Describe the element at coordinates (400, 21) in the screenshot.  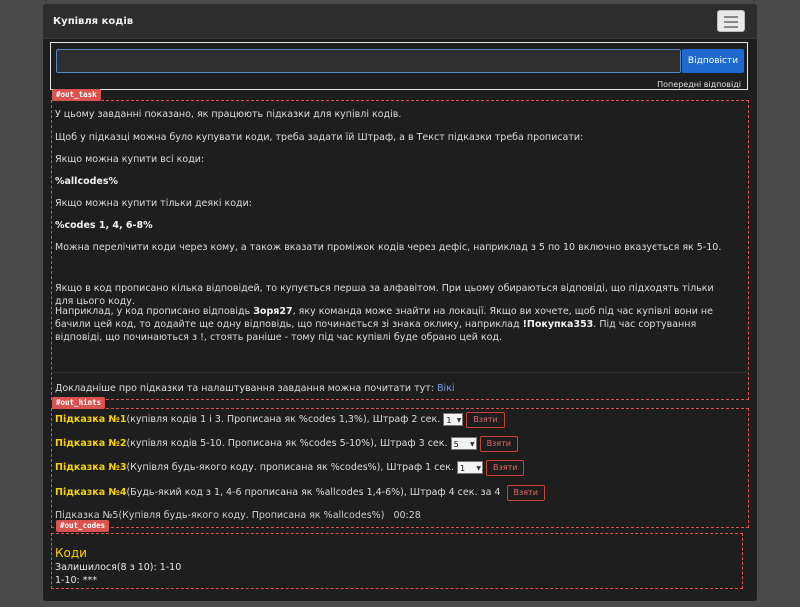
I see `navbar: Купівля кодів` at that location.